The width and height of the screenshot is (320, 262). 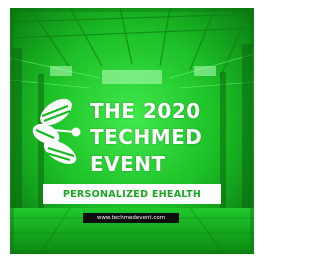 What do you see at coordinates (145, 111) in the screenshot?
I see `event-title-line-1: THE 2020` at bounding box center [145, 111].